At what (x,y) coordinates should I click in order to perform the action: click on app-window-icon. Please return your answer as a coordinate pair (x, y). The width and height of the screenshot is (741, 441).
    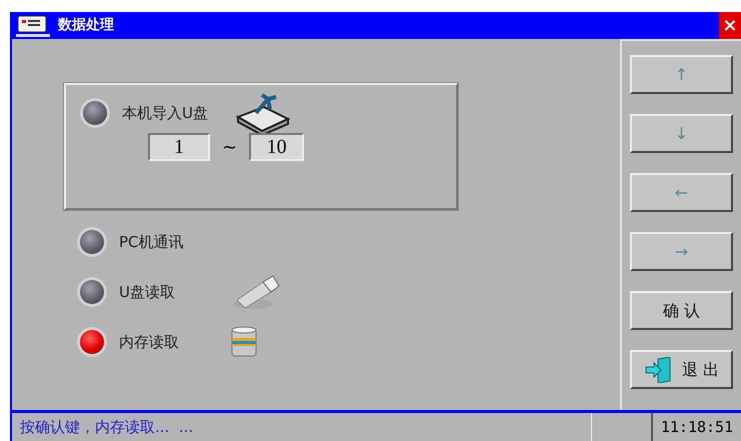
    Looking at the image, I should click on (33, 26).